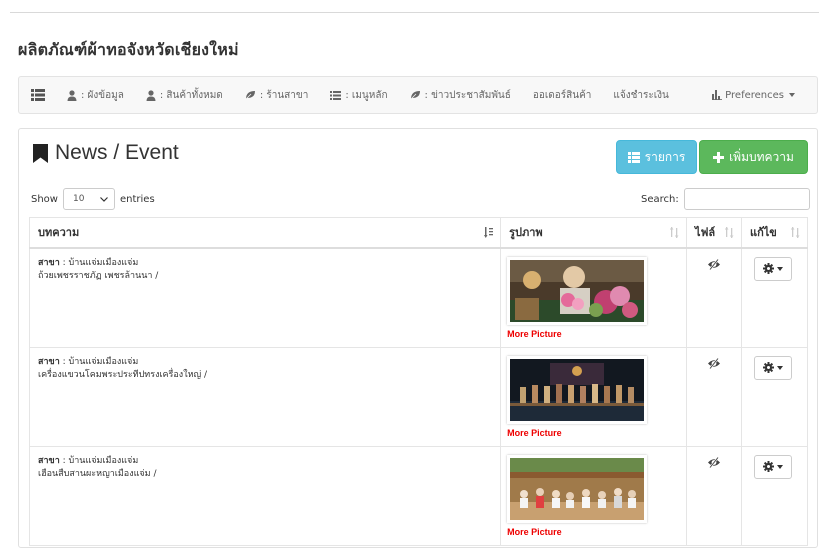  Describe the element at coordinates (137, 199) in the screenshot. I see `entries-label: entries` at that location.